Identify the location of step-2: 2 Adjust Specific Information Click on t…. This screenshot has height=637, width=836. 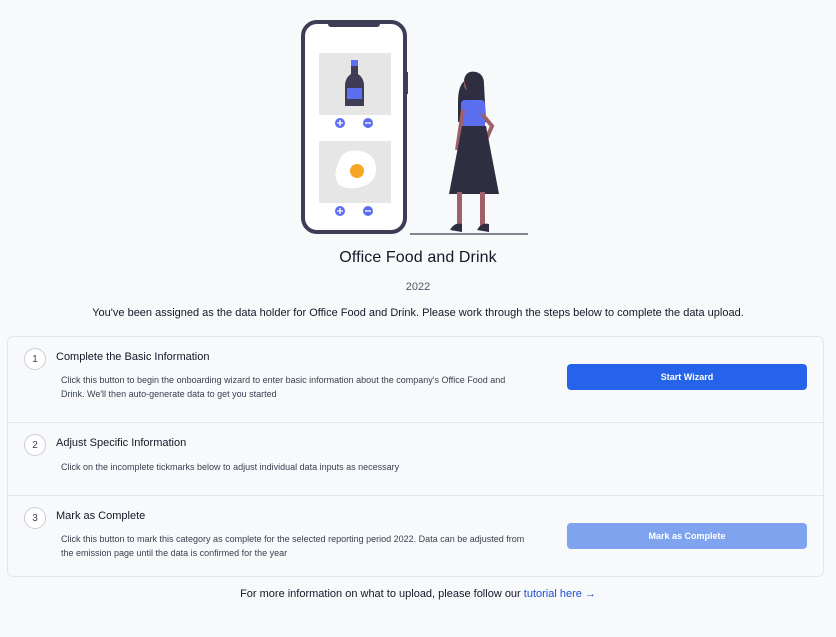
(415, 459).